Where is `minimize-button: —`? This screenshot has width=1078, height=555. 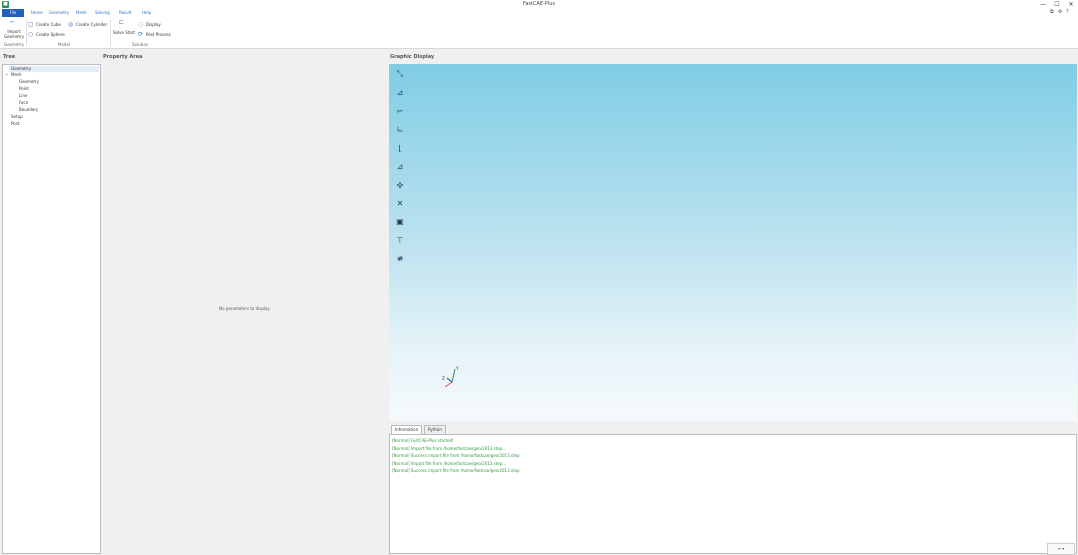 minimize-button: — is located at coordinates (1043, 4).